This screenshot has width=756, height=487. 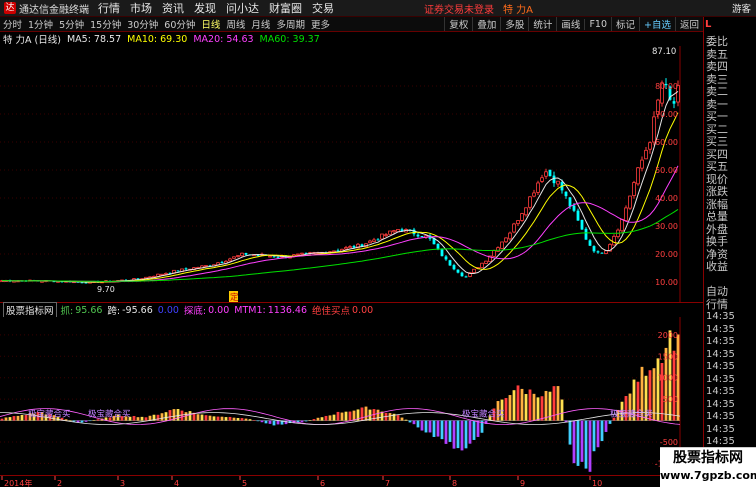 I want to click on sub-y-tick-label: -500, so click(x=669, y=442).